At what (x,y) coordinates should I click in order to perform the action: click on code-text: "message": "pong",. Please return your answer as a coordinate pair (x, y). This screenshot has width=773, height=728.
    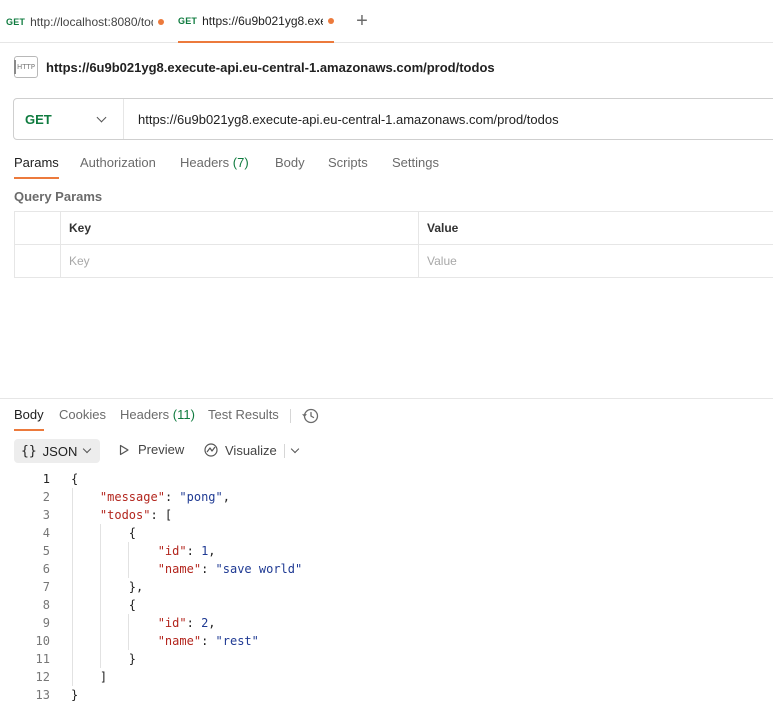
    Looking at the image, I should click on (164, 497).